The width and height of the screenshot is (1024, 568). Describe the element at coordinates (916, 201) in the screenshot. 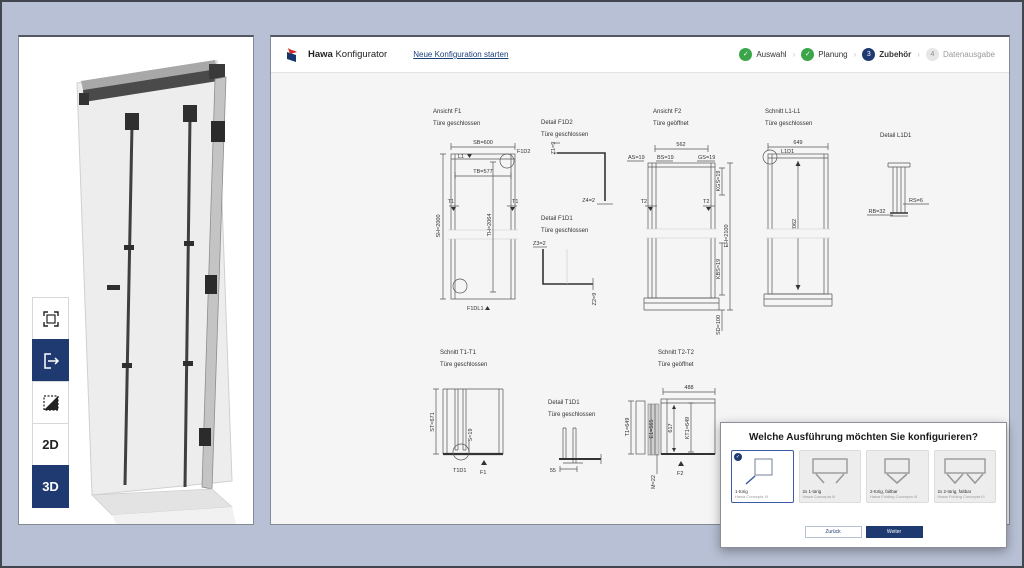

I see `dim-label: RS=6` at that location.